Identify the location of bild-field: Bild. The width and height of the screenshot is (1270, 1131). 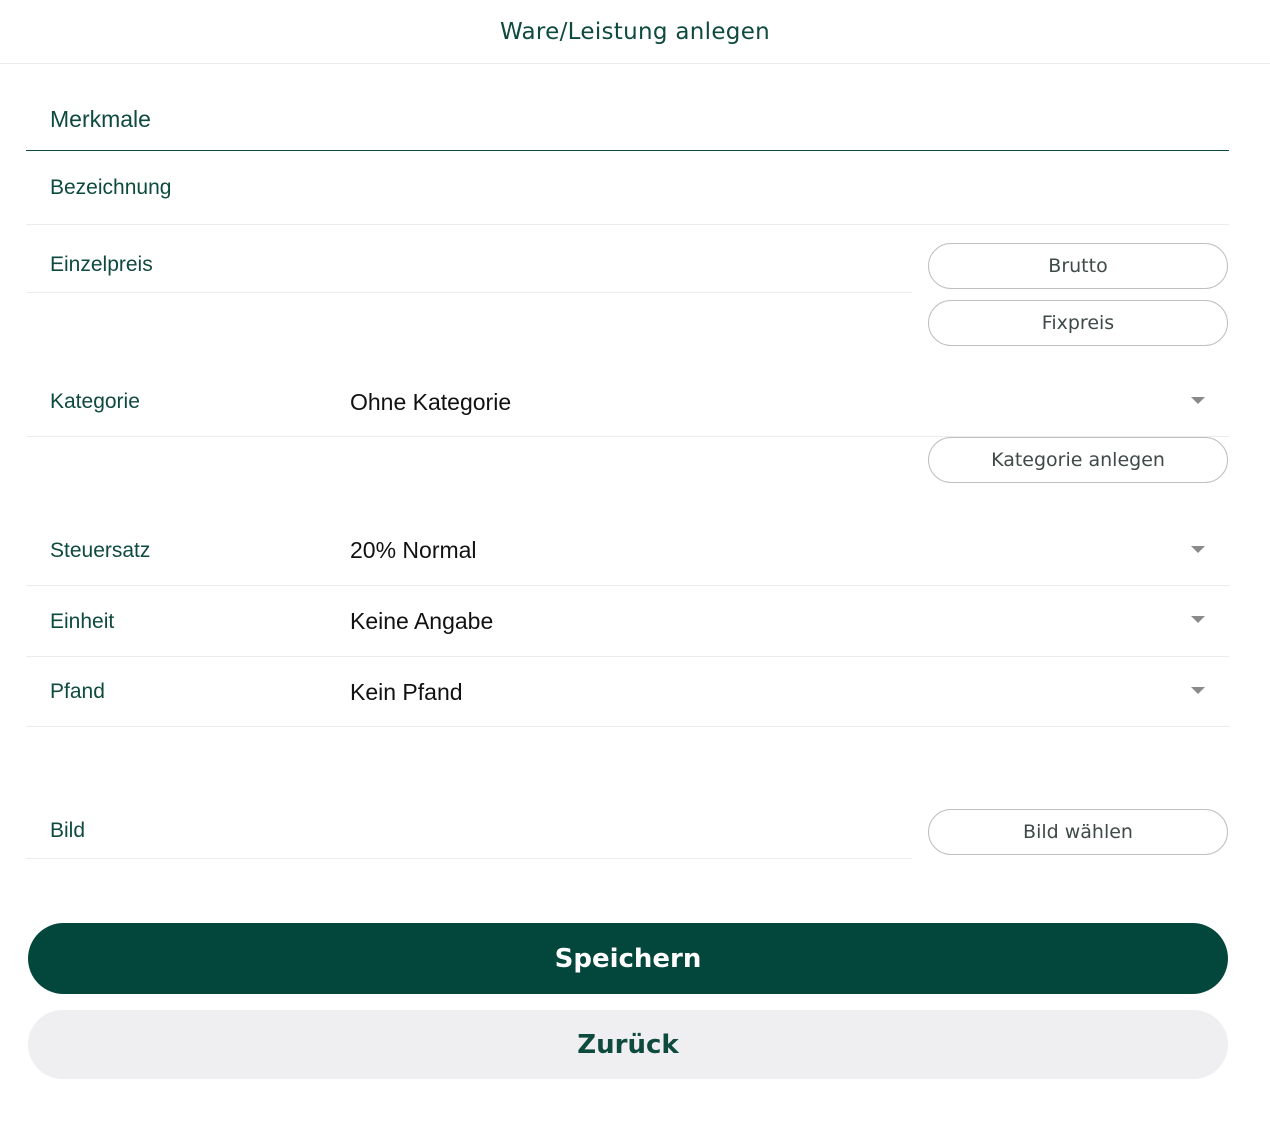
(469, 824).